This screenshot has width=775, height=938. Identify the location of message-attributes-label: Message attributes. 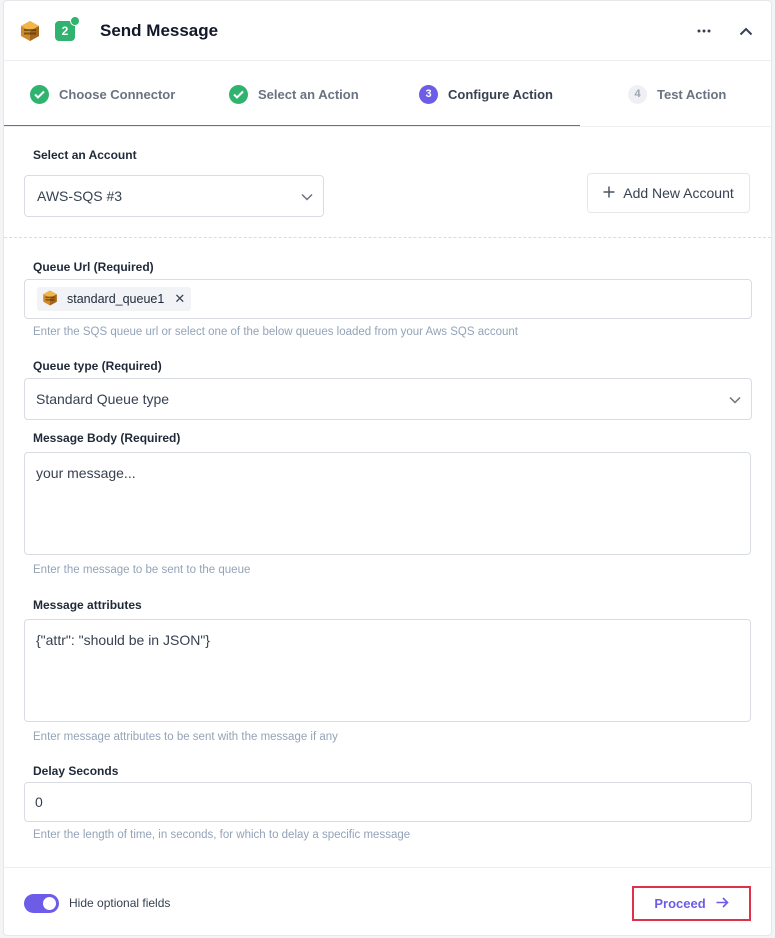
(87, 605).